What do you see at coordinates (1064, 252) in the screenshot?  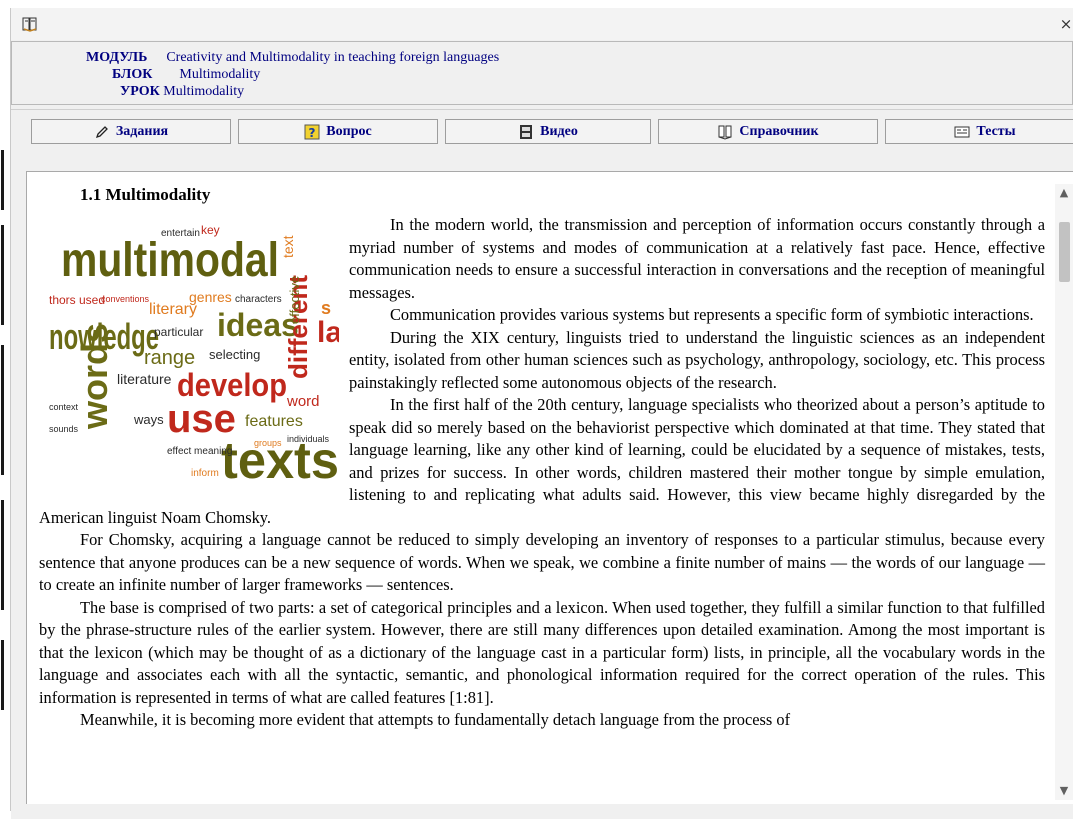 I see `scroll-thumb` at bounding box center [1064, 252].